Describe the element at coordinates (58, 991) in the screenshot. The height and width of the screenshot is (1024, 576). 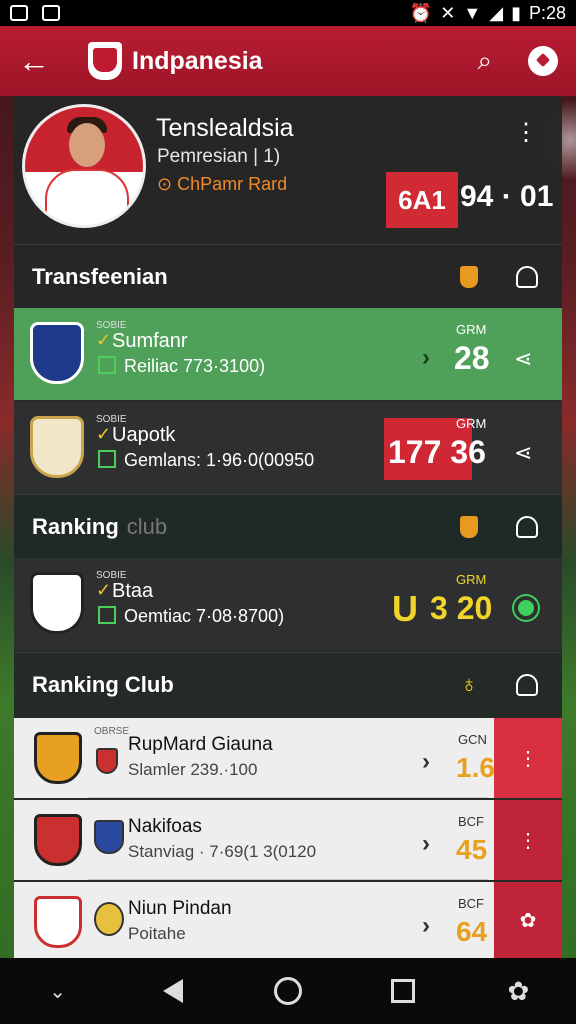
I see `chevron-down-icon: ⌄` at that location.